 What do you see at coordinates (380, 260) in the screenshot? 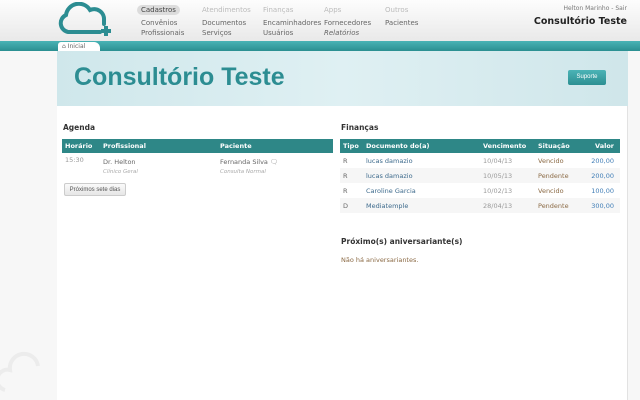
I see `birthdays-empty: Não há aniversariantes.` at bounding box center [380, 260].